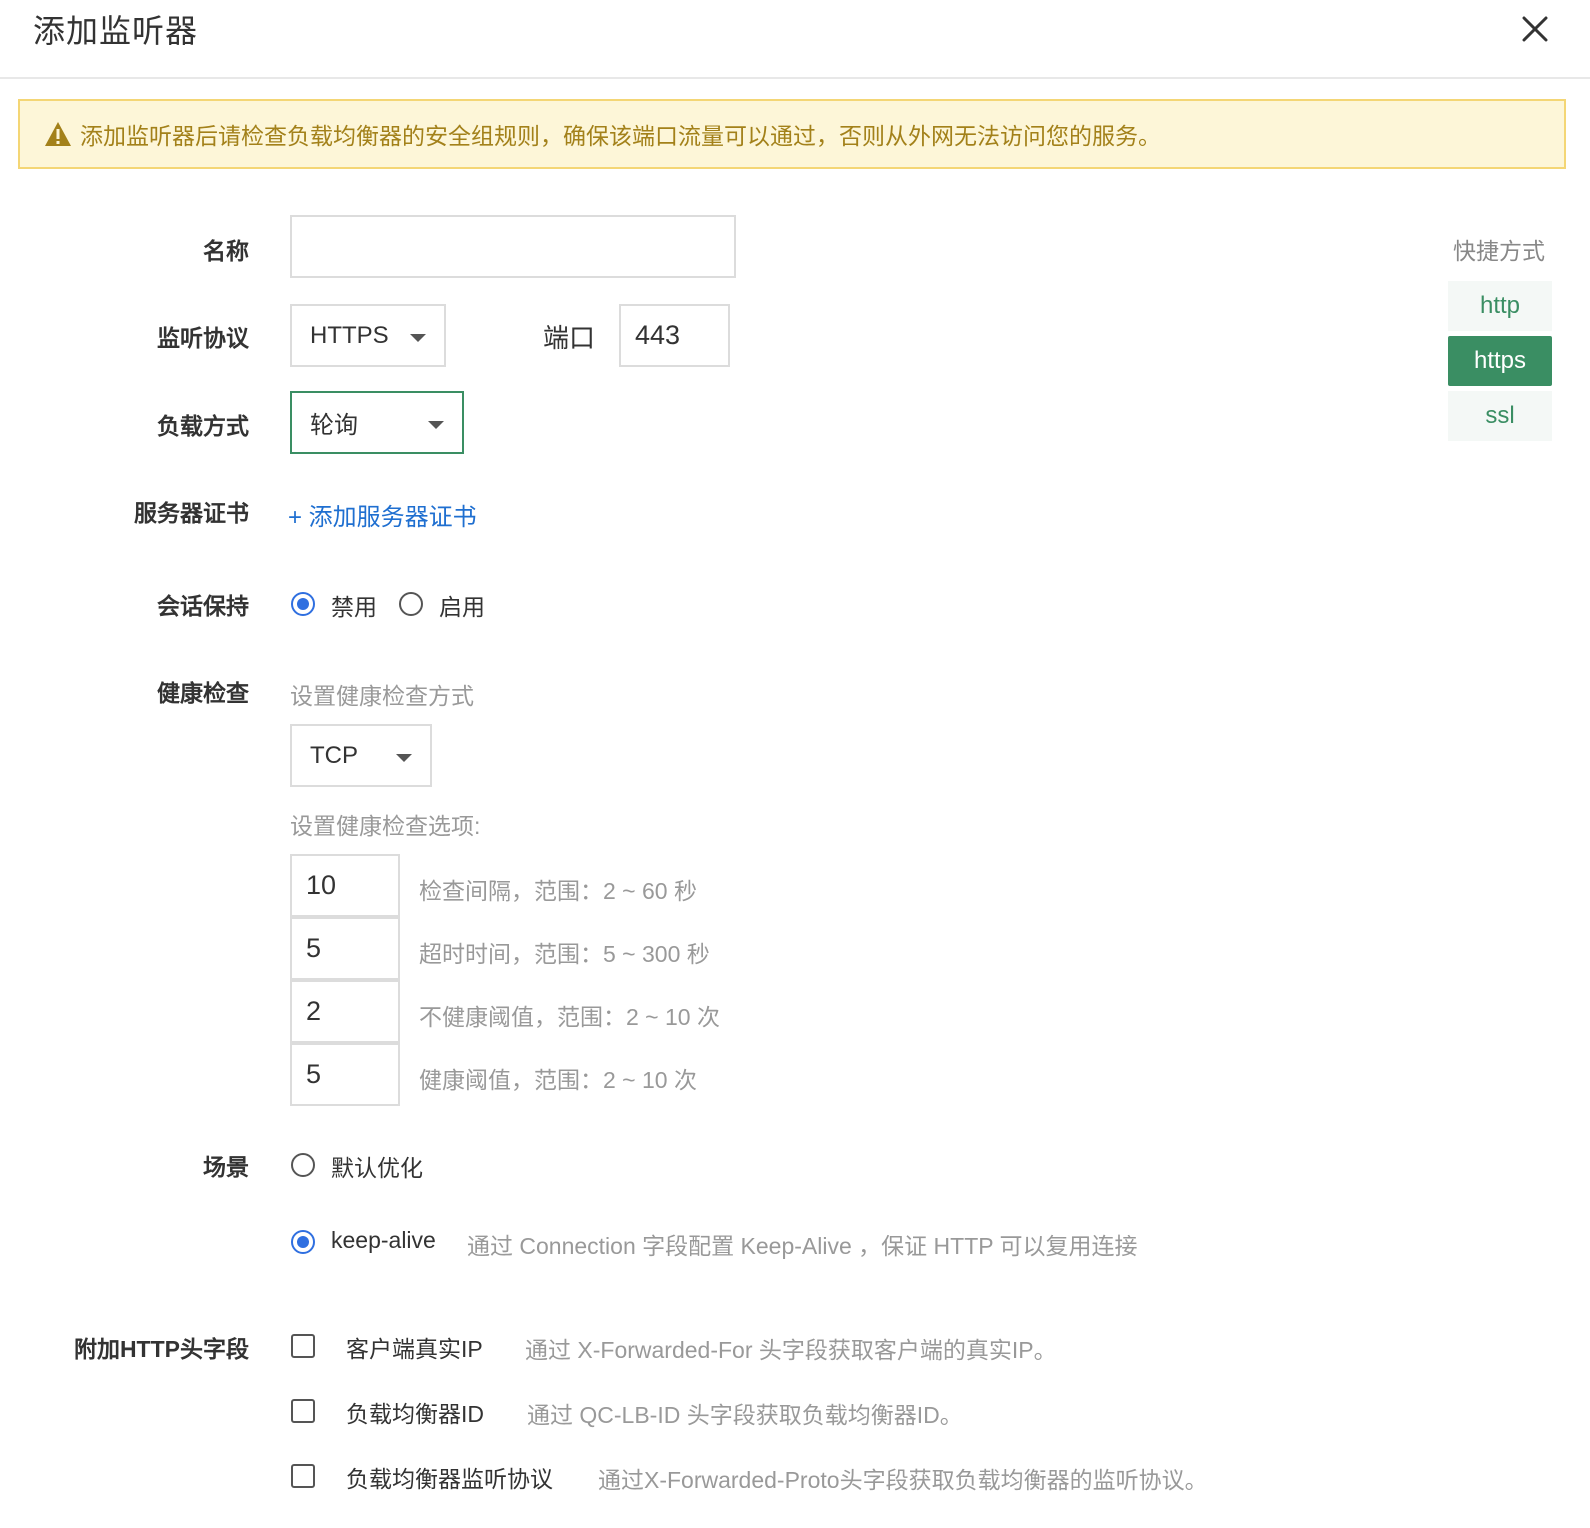  What do you see at coordinates (161, 1349) in the screenshot?
I see `headers-label: 附加HTTP头字段` at bounding box center [161, 1349].